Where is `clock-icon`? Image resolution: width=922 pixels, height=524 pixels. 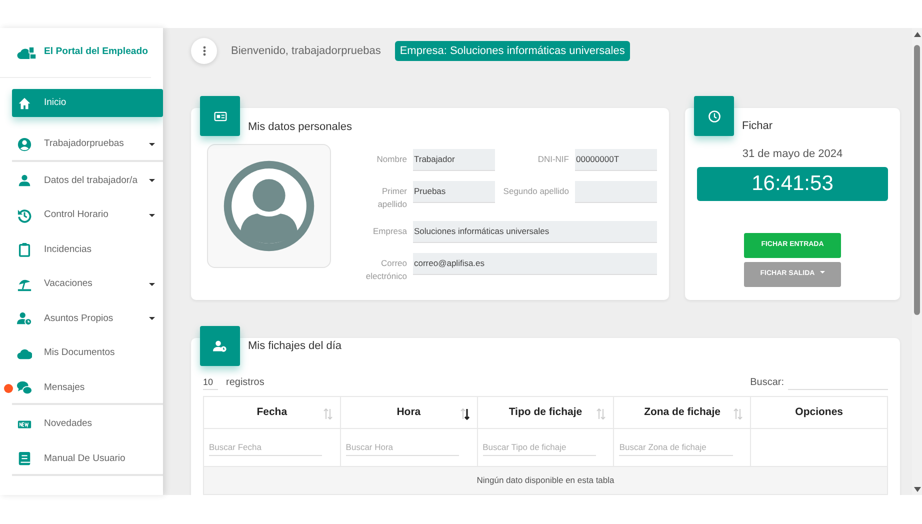 clock-icon is located at coordinates (714, 116).